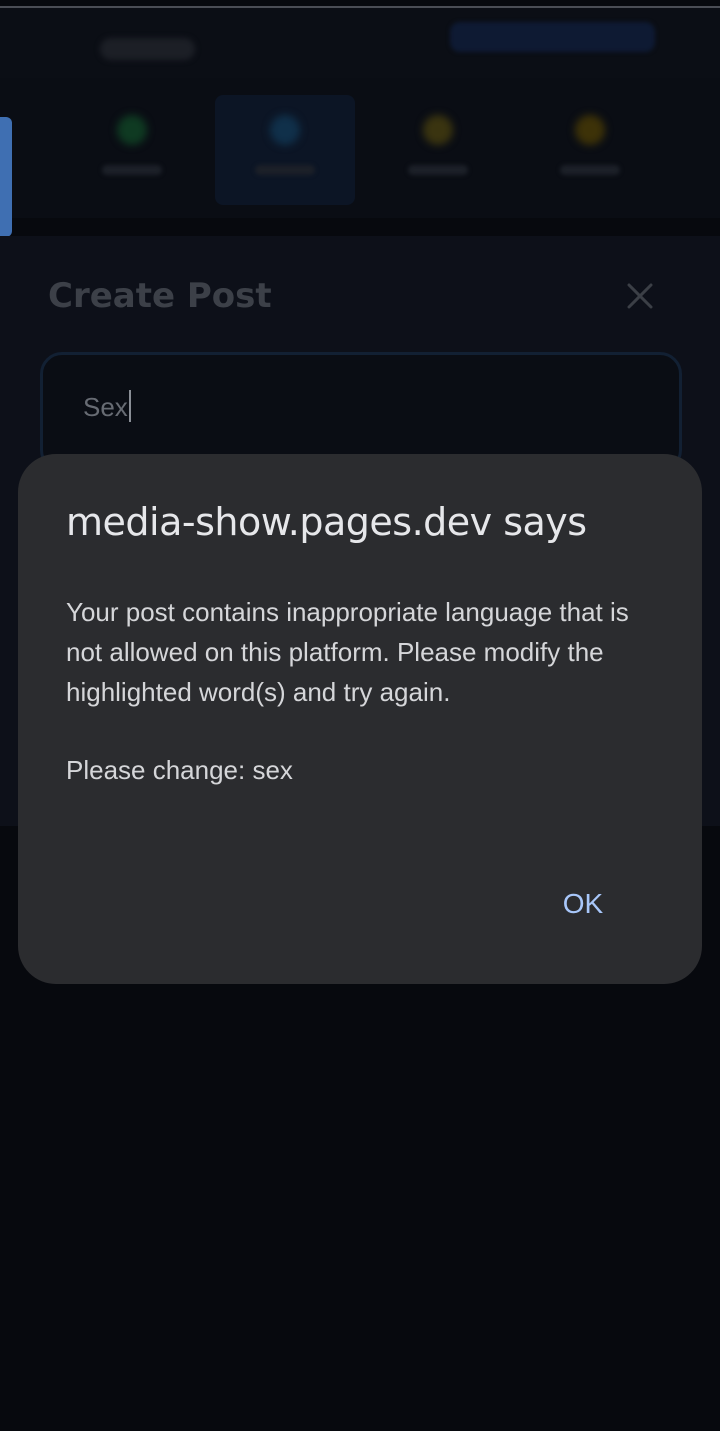 This screenshot has width=720, height=1431. Describe the element at coordinates (147, 49) in the screenshot. I see `app-logo` at that location.